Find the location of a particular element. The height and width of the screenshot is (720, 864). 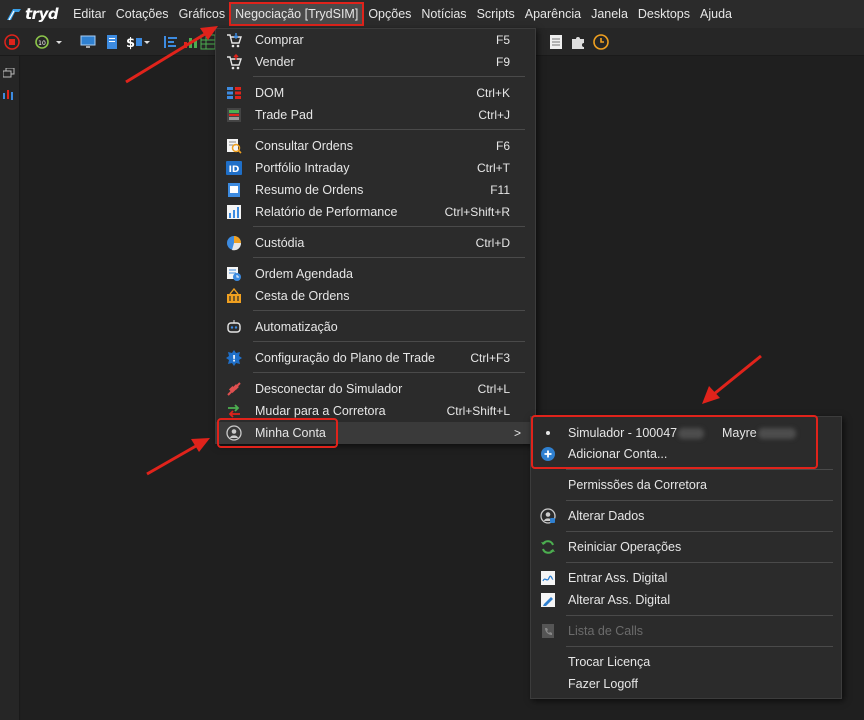

menu-item-trade-pad: Trade Pad Ctrl+J is located at coordinates (375, 115).